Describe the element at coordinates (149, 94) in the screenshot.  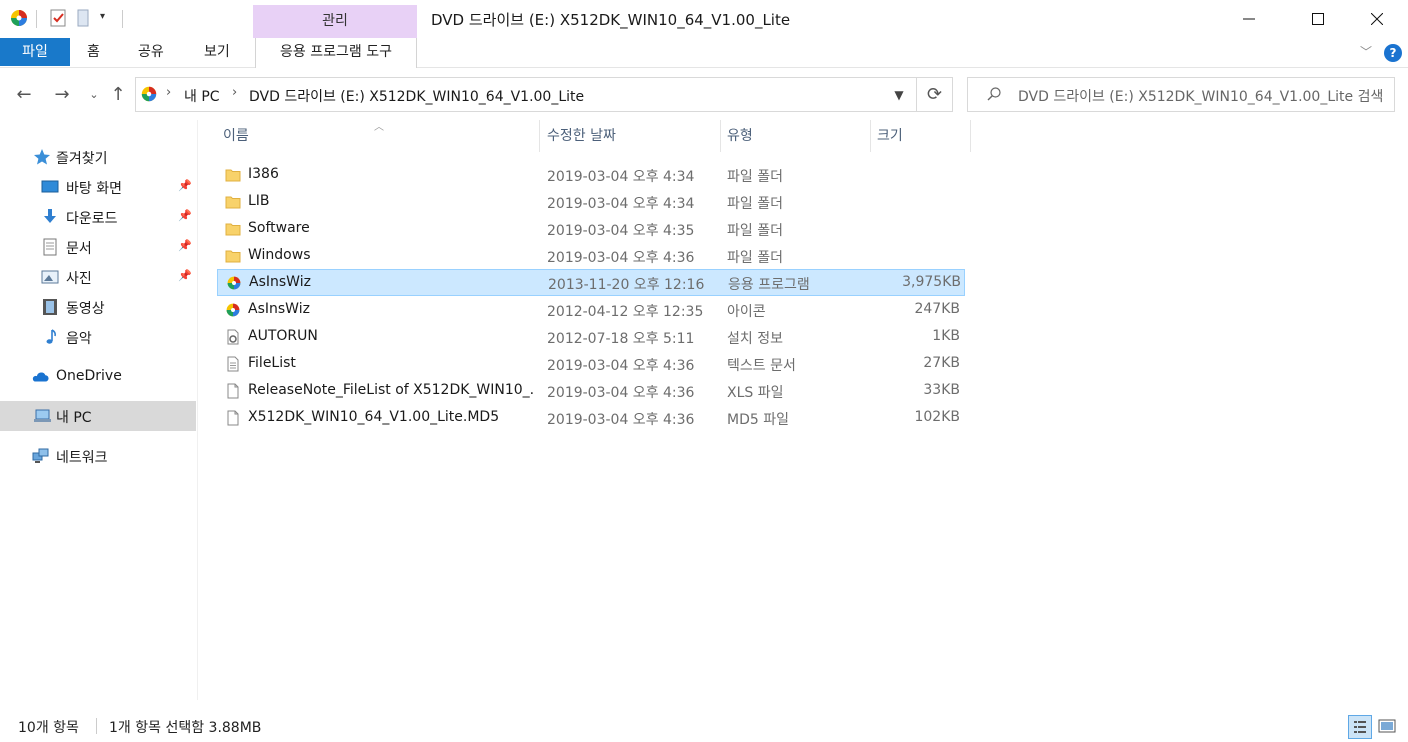
I see `dvd-drive-icon` at that location.